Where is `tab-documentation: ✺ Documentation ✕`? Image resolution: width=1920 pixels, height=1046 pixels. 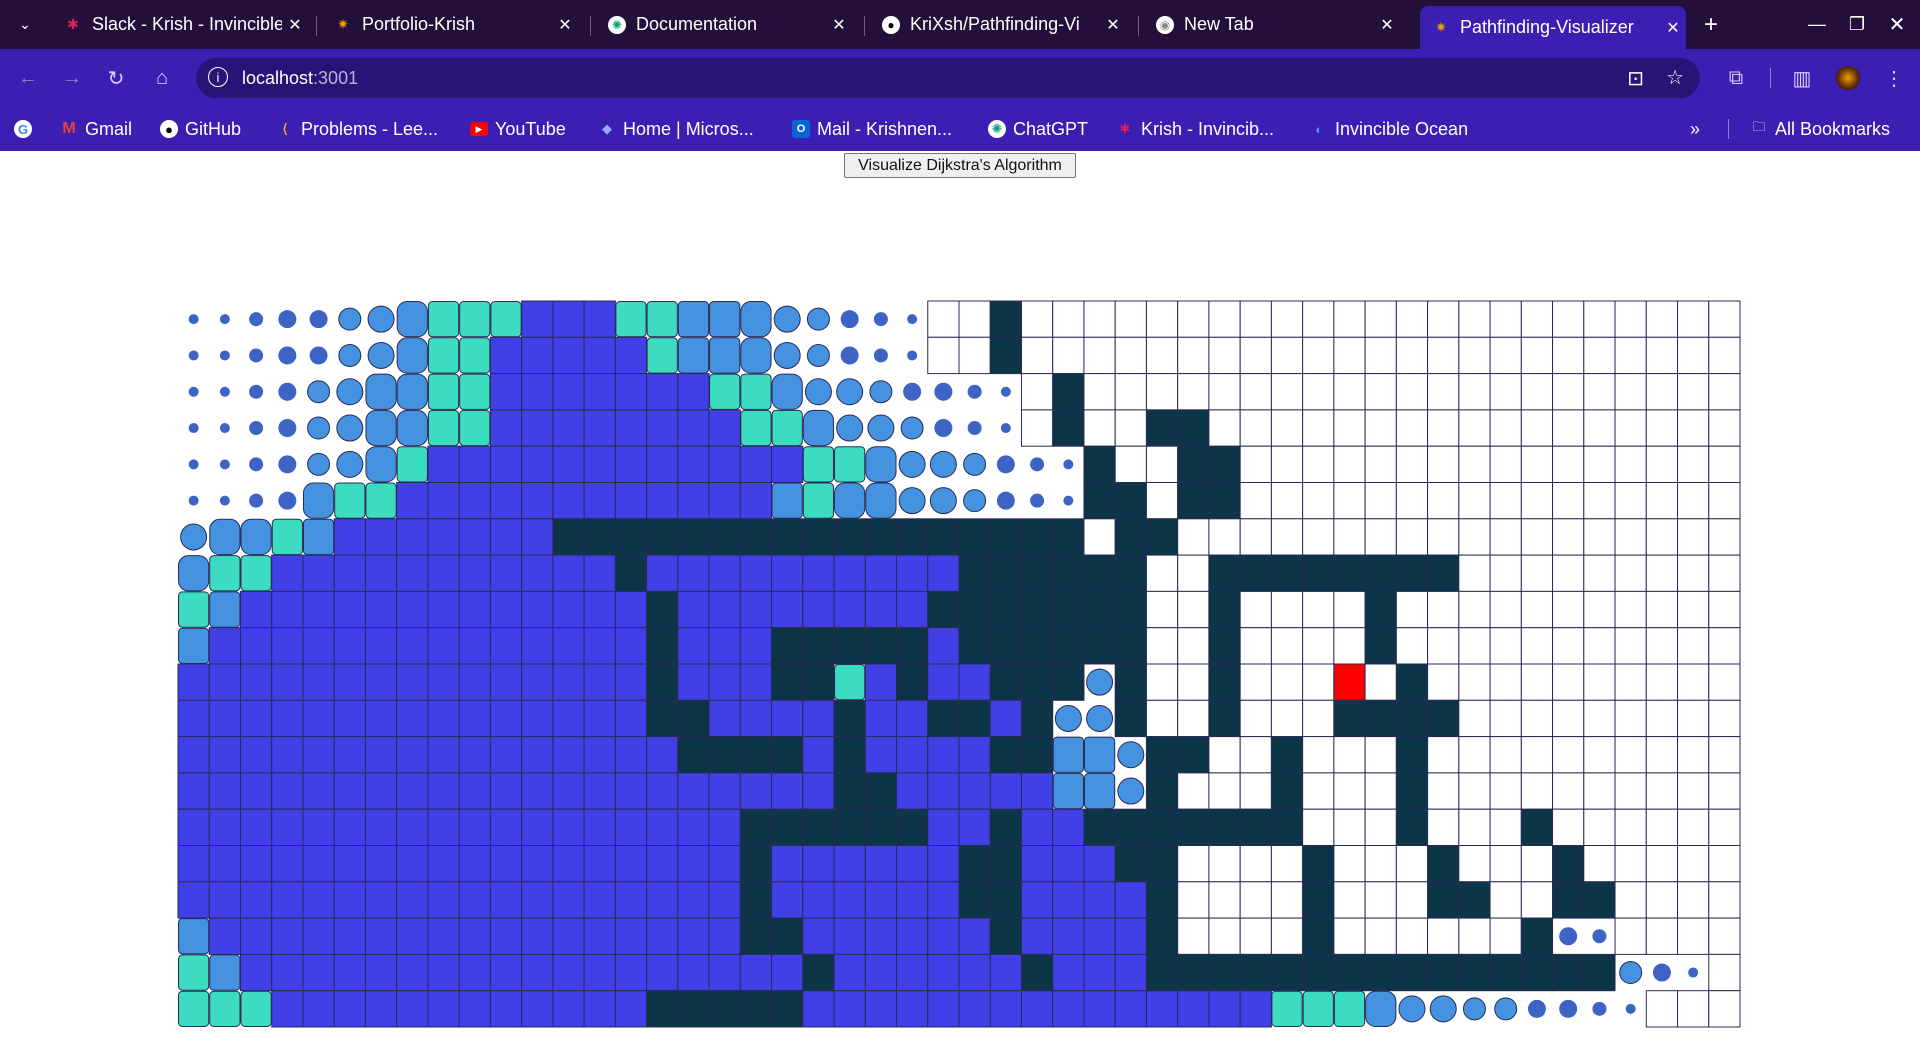
tab-documentation: ✺ Documentation ✕ is located at coordinates (724, 24).